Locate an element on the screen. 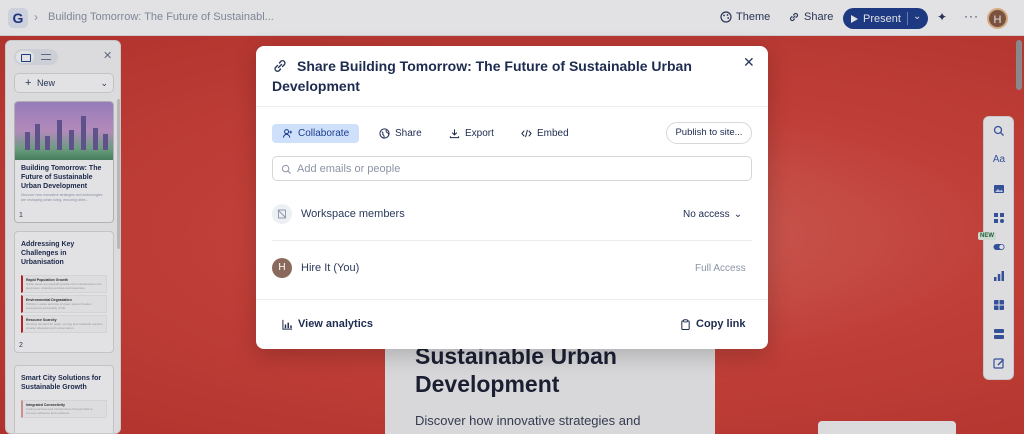  tab-share: Share is located at coordinates (400, 133).